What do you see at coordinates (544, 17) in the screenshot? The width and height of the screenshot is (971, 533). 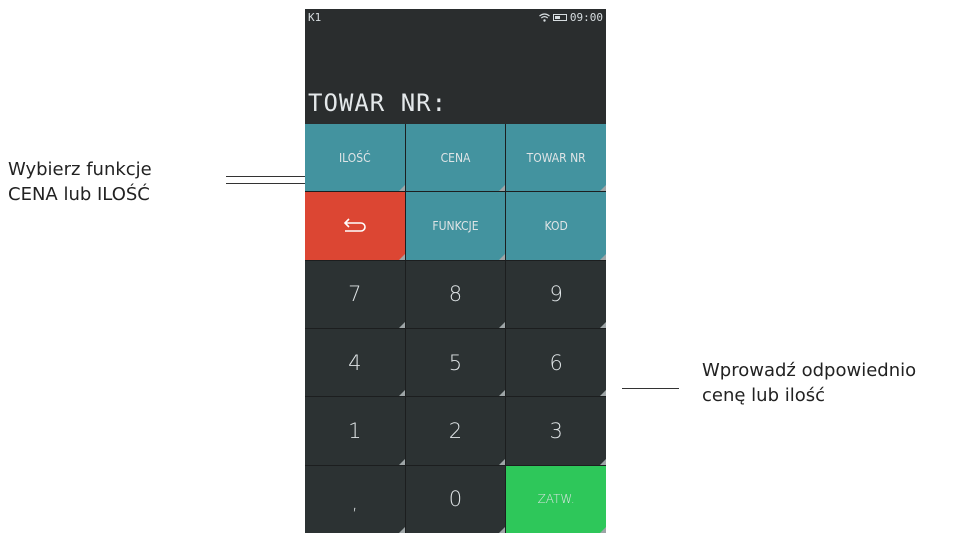 I see `wifi-icon` at bounding box center [544, 17].